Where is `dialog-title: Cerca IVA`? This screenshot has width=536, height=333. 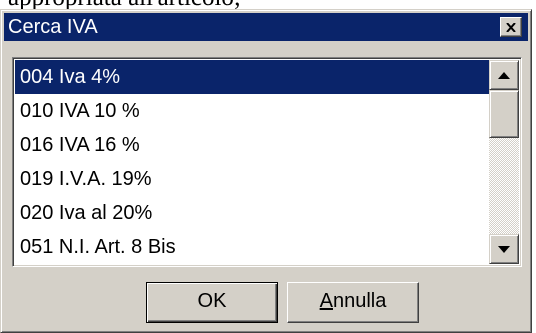 dialog-title: Cerca IVA is located at coordinates (53, 27).